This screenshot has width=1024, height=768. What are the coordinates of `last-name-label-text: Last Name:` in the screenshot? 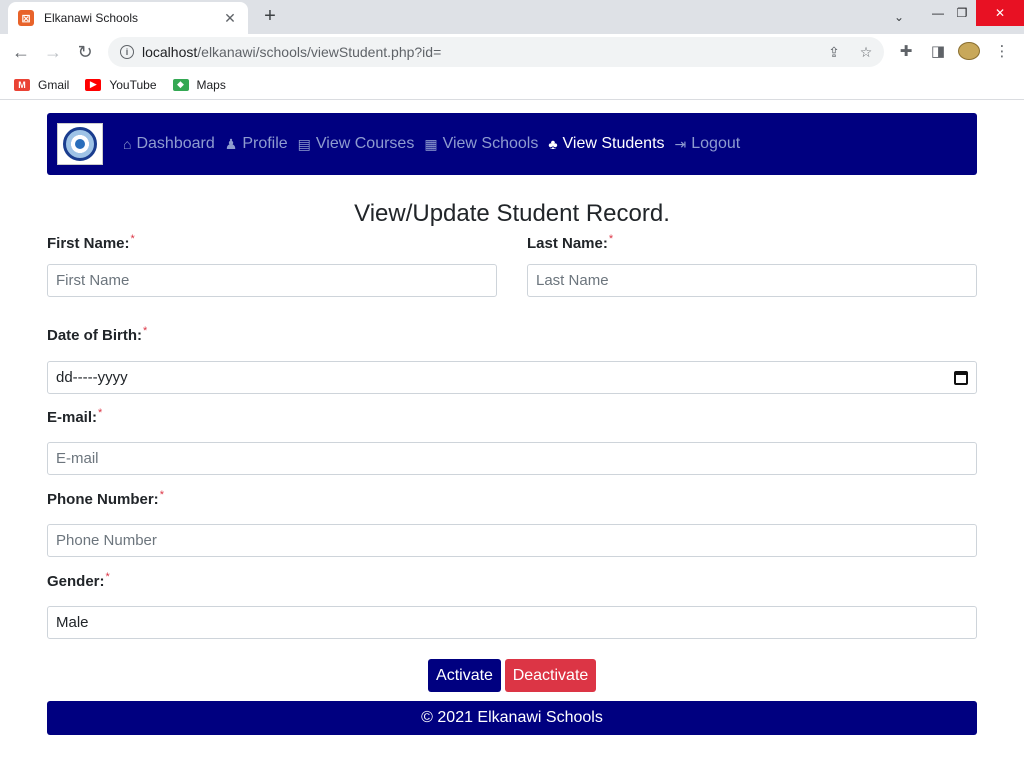 It's located at (567, 243).